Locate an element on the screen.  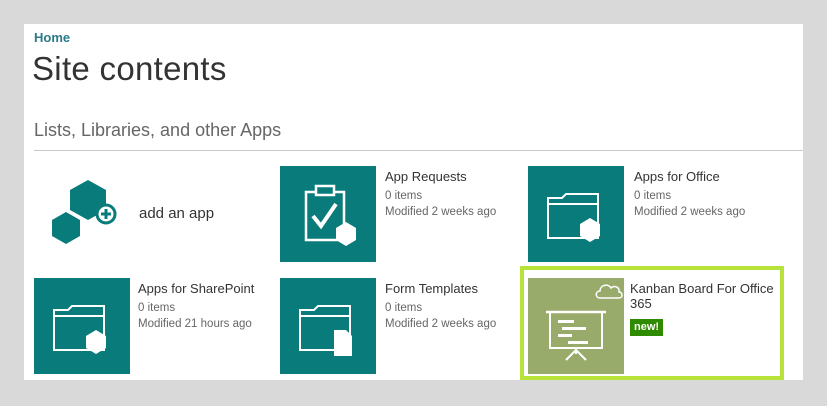
apps-for-office-tile is located at coordinates (576, 214).